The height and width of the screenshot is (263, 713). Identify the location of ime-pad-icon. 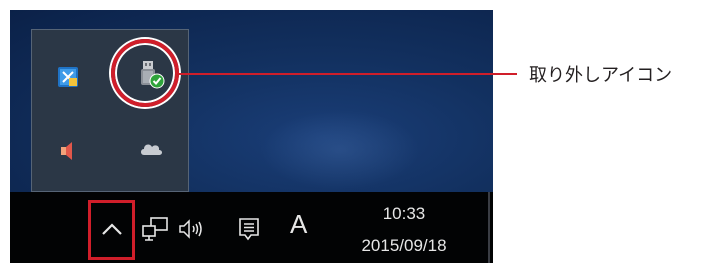
(68, 77).